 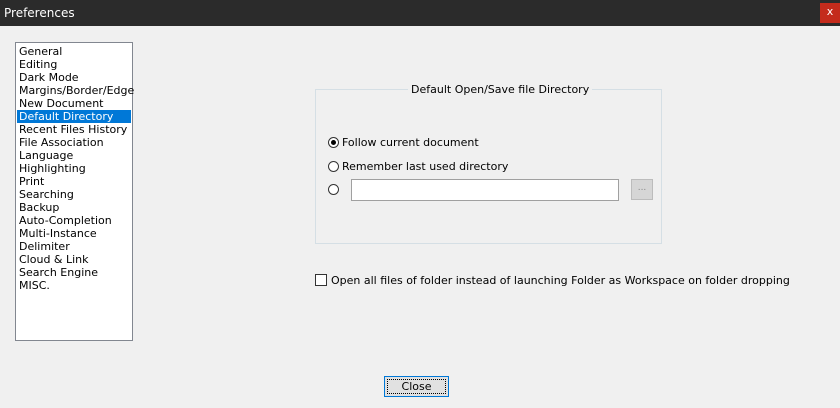 What do you see at coordinates (830, 13) in the screenshot?
I see `close-icon: x` at bounding box center [830, 13].